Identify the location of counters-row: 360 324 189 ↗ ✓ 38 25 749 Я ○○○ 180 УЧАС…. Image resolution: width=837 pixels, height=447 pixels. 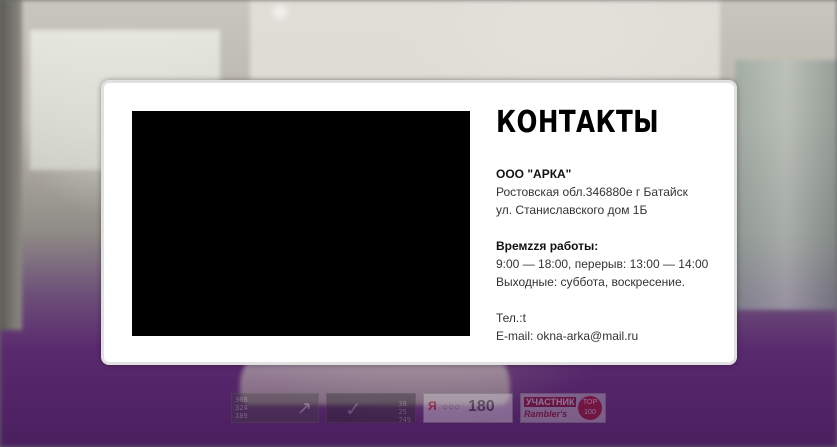
(421, 408).